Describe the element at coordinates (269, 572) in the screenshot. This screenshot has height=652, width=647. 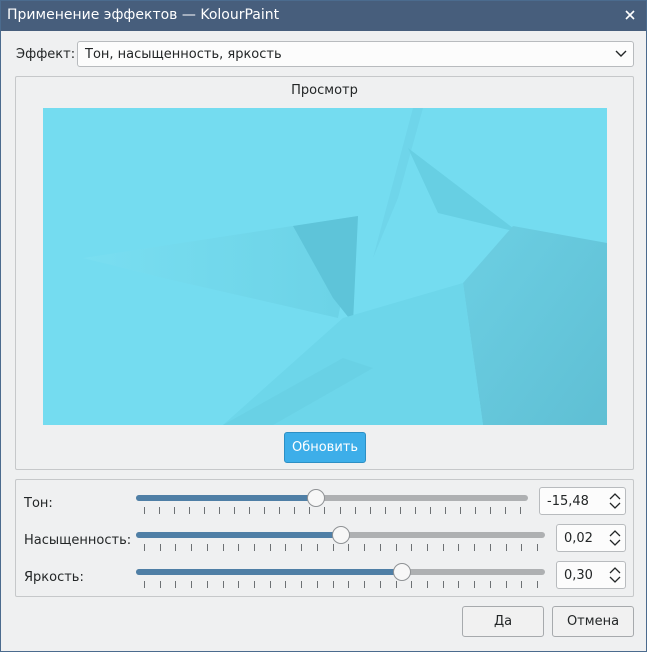
I see `brightness-slider-fill` at that location.